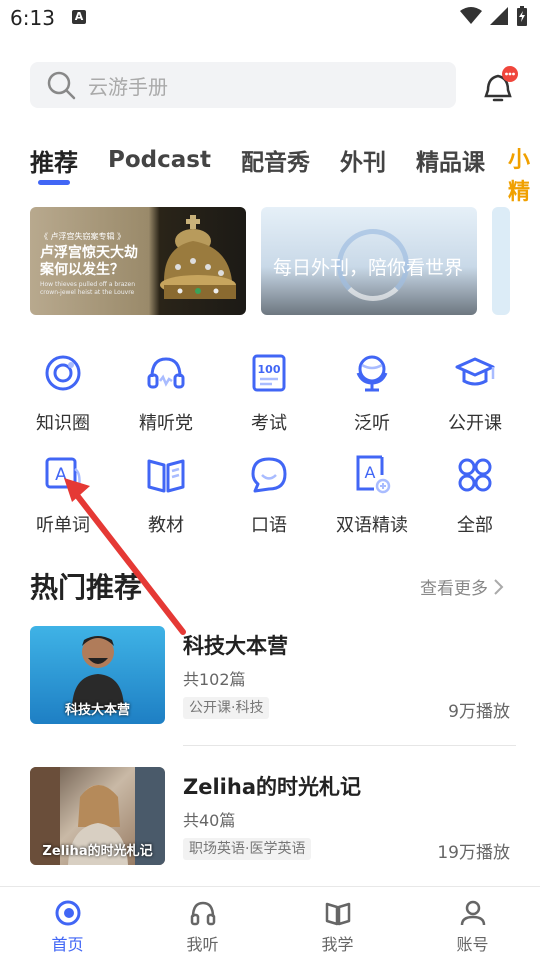 Image resolution: width=540 pixels, height=961 pixels. I want to click on grid-speaking: 口语, so click(269, 498).